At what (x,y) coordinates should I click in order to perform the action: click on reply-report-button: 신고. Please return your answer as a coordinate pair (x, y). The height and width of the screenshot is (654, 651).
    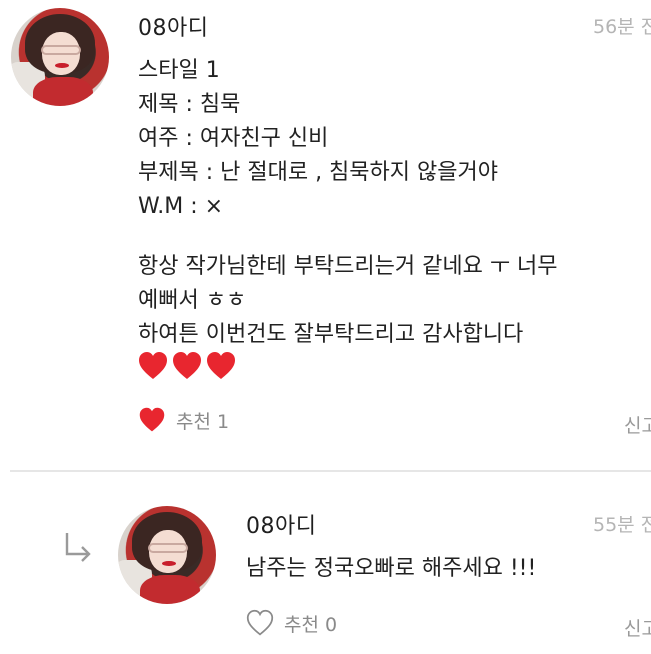
    Looking at the image, I should click on (637, 627).